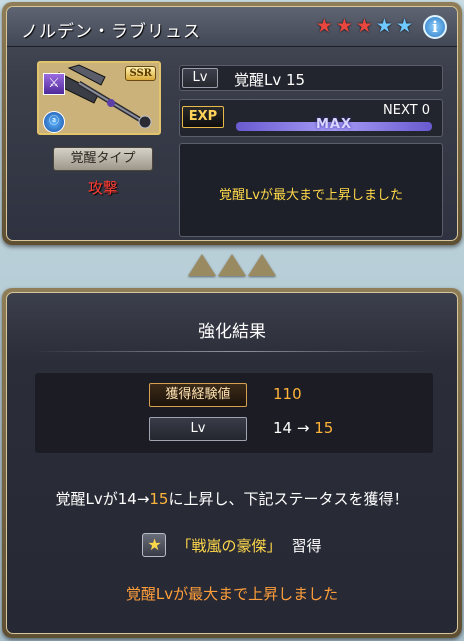 The height and width of the screenshot is (641, 464). I want to click on weapon-type-icon: ⚔, so click(54, 84).